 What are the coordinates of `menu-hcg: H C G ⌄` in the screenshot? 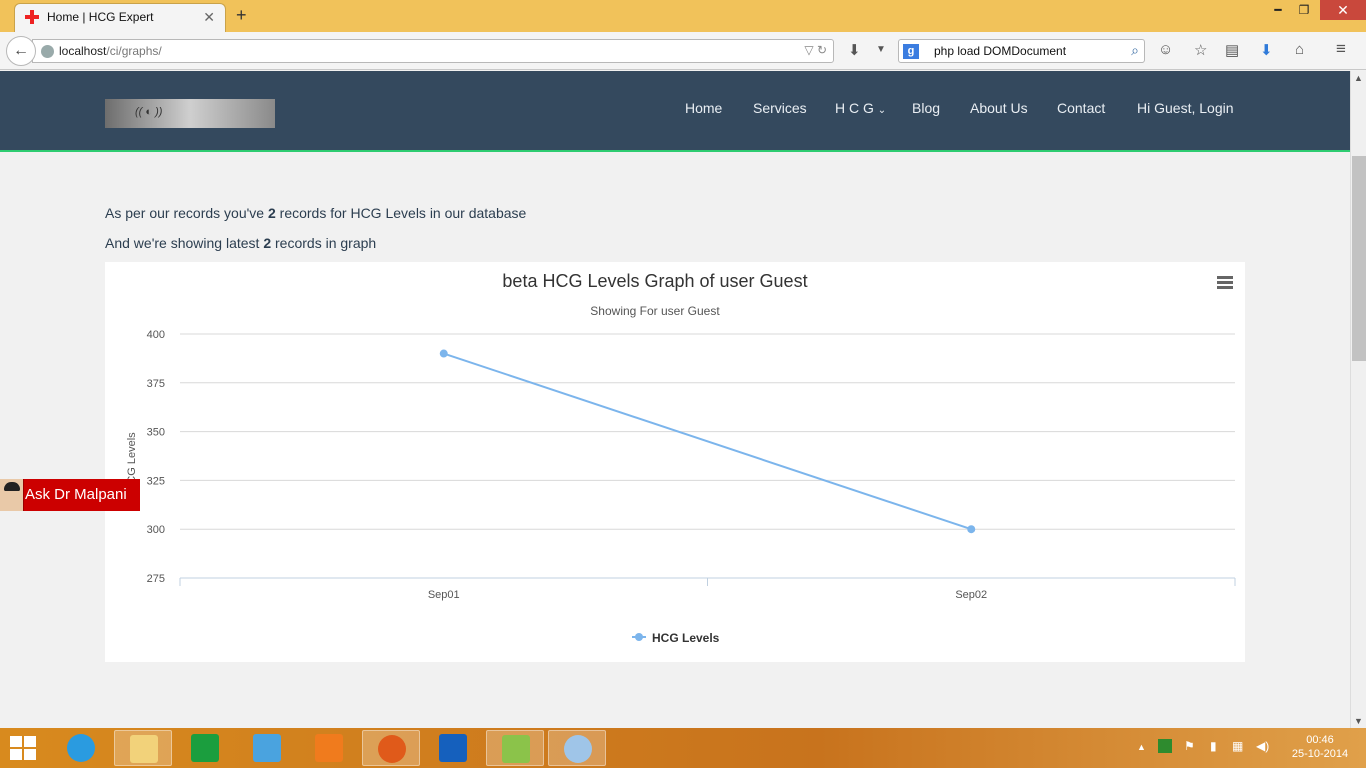 It's located at (860, 108).